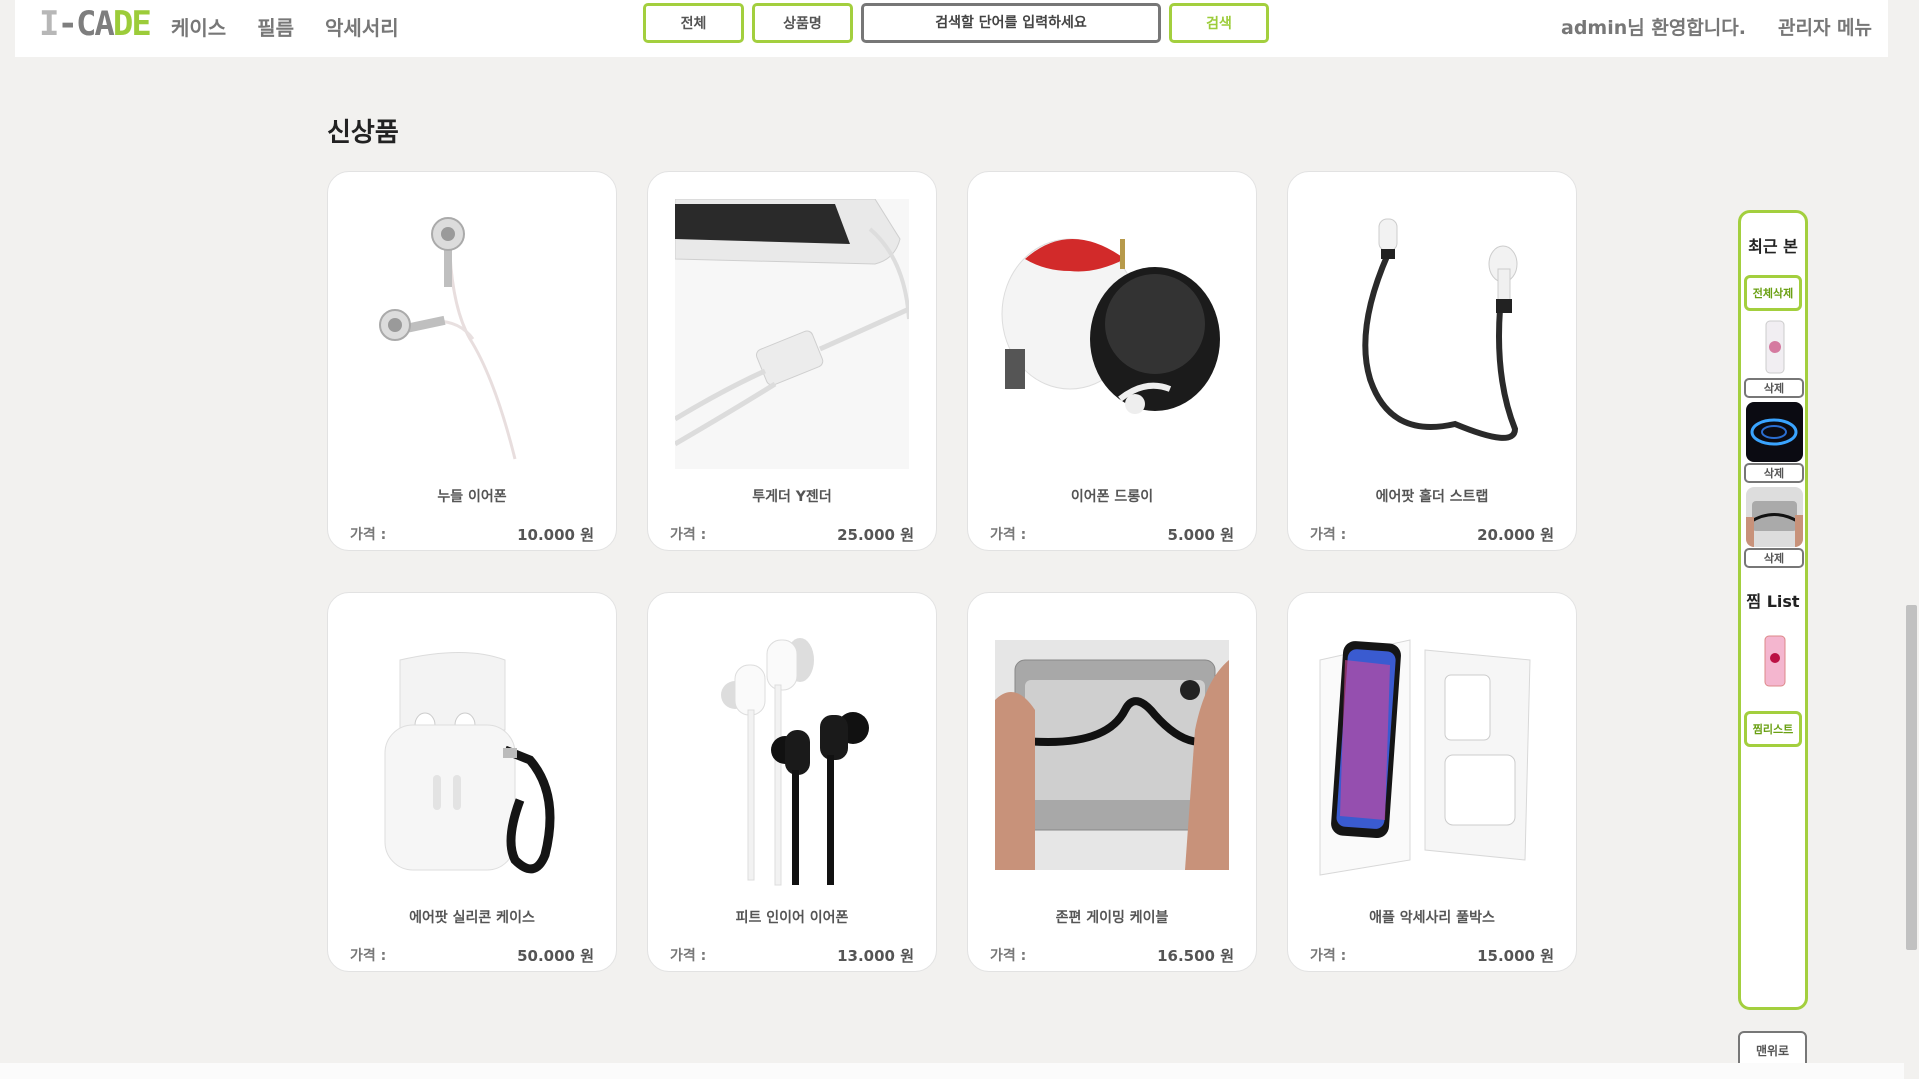 The image size is (1919, 1079). Describe the element at coordinates (1432, 918) in the screenshot. I see `product-name: 애플 악세사리 풀박스` at that location.